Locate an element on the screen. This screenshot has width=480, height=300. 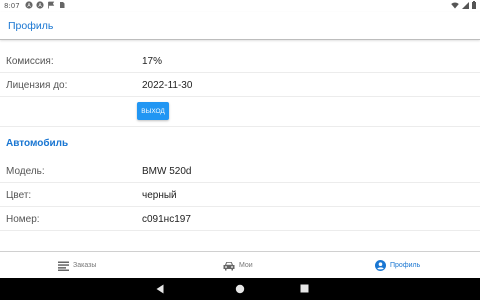
account-icon is located at coordinates (380, 265).